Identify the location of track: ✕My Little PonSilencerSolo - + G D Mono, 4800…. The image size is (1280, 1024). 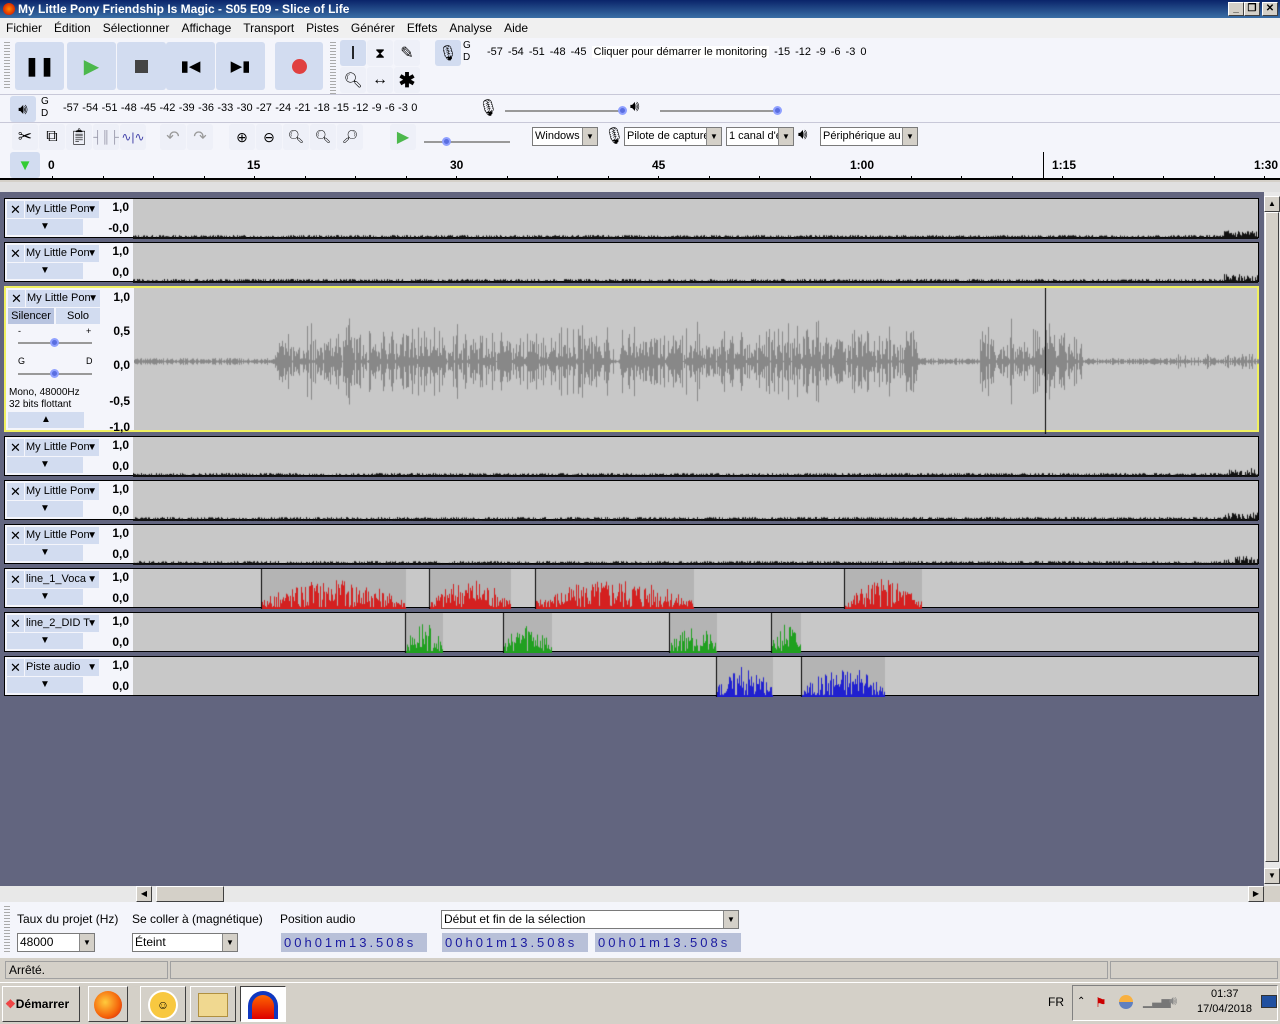
(631, 360).